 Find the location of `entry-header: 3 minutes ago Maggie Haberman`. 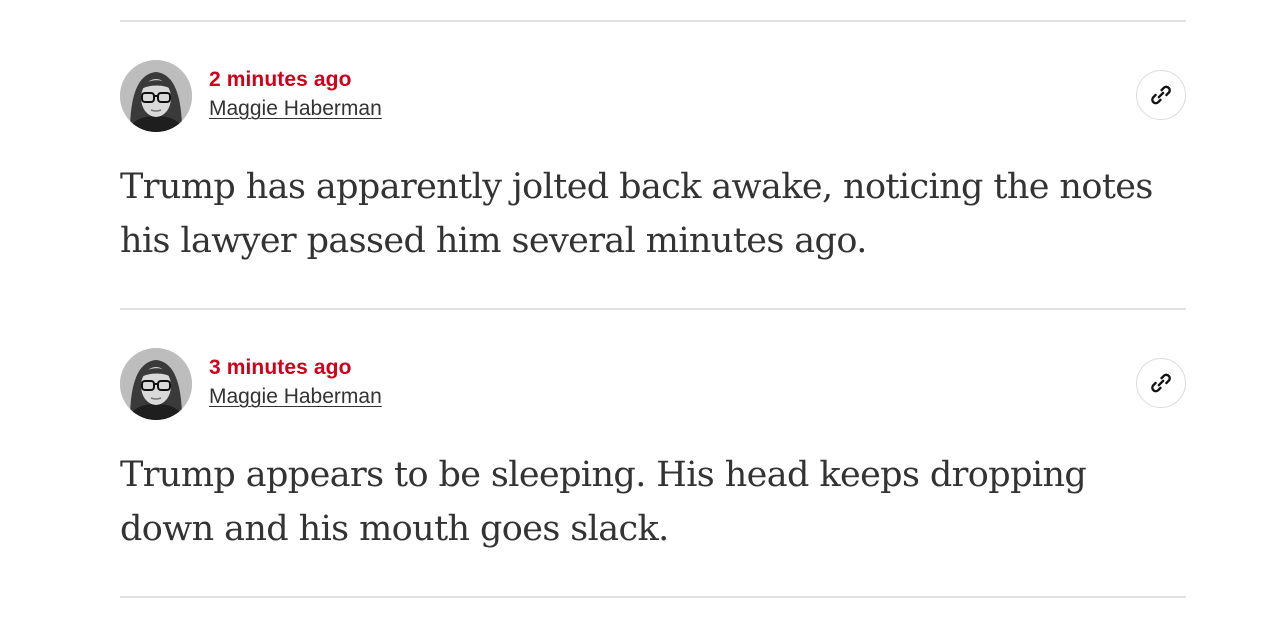

entry-header: 3 minutes ago Maggie Haberman is located at coordinates (653, 384).